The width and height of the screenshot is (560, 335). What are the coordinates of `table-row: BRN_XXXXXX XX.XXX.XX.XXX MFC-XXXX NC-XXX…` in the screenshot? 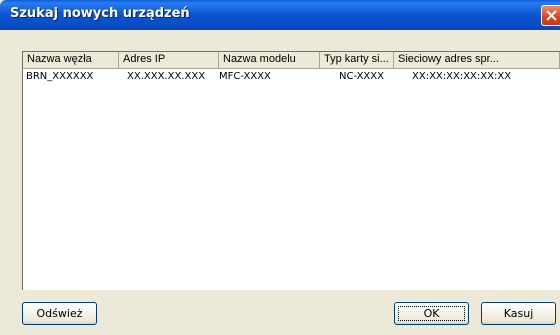 It's located at (291, 77).